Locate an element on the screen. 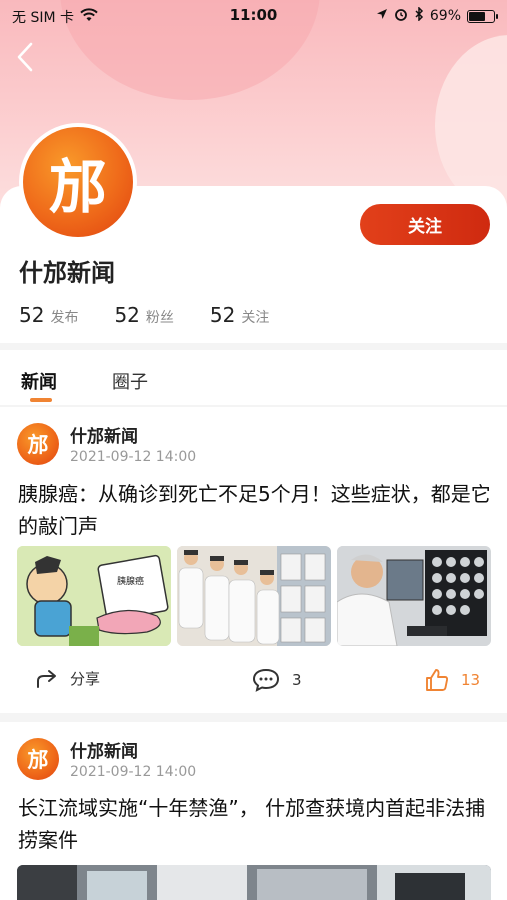 The image size is (507, 900). like-count: 13 is located at coordinates (471, 680).